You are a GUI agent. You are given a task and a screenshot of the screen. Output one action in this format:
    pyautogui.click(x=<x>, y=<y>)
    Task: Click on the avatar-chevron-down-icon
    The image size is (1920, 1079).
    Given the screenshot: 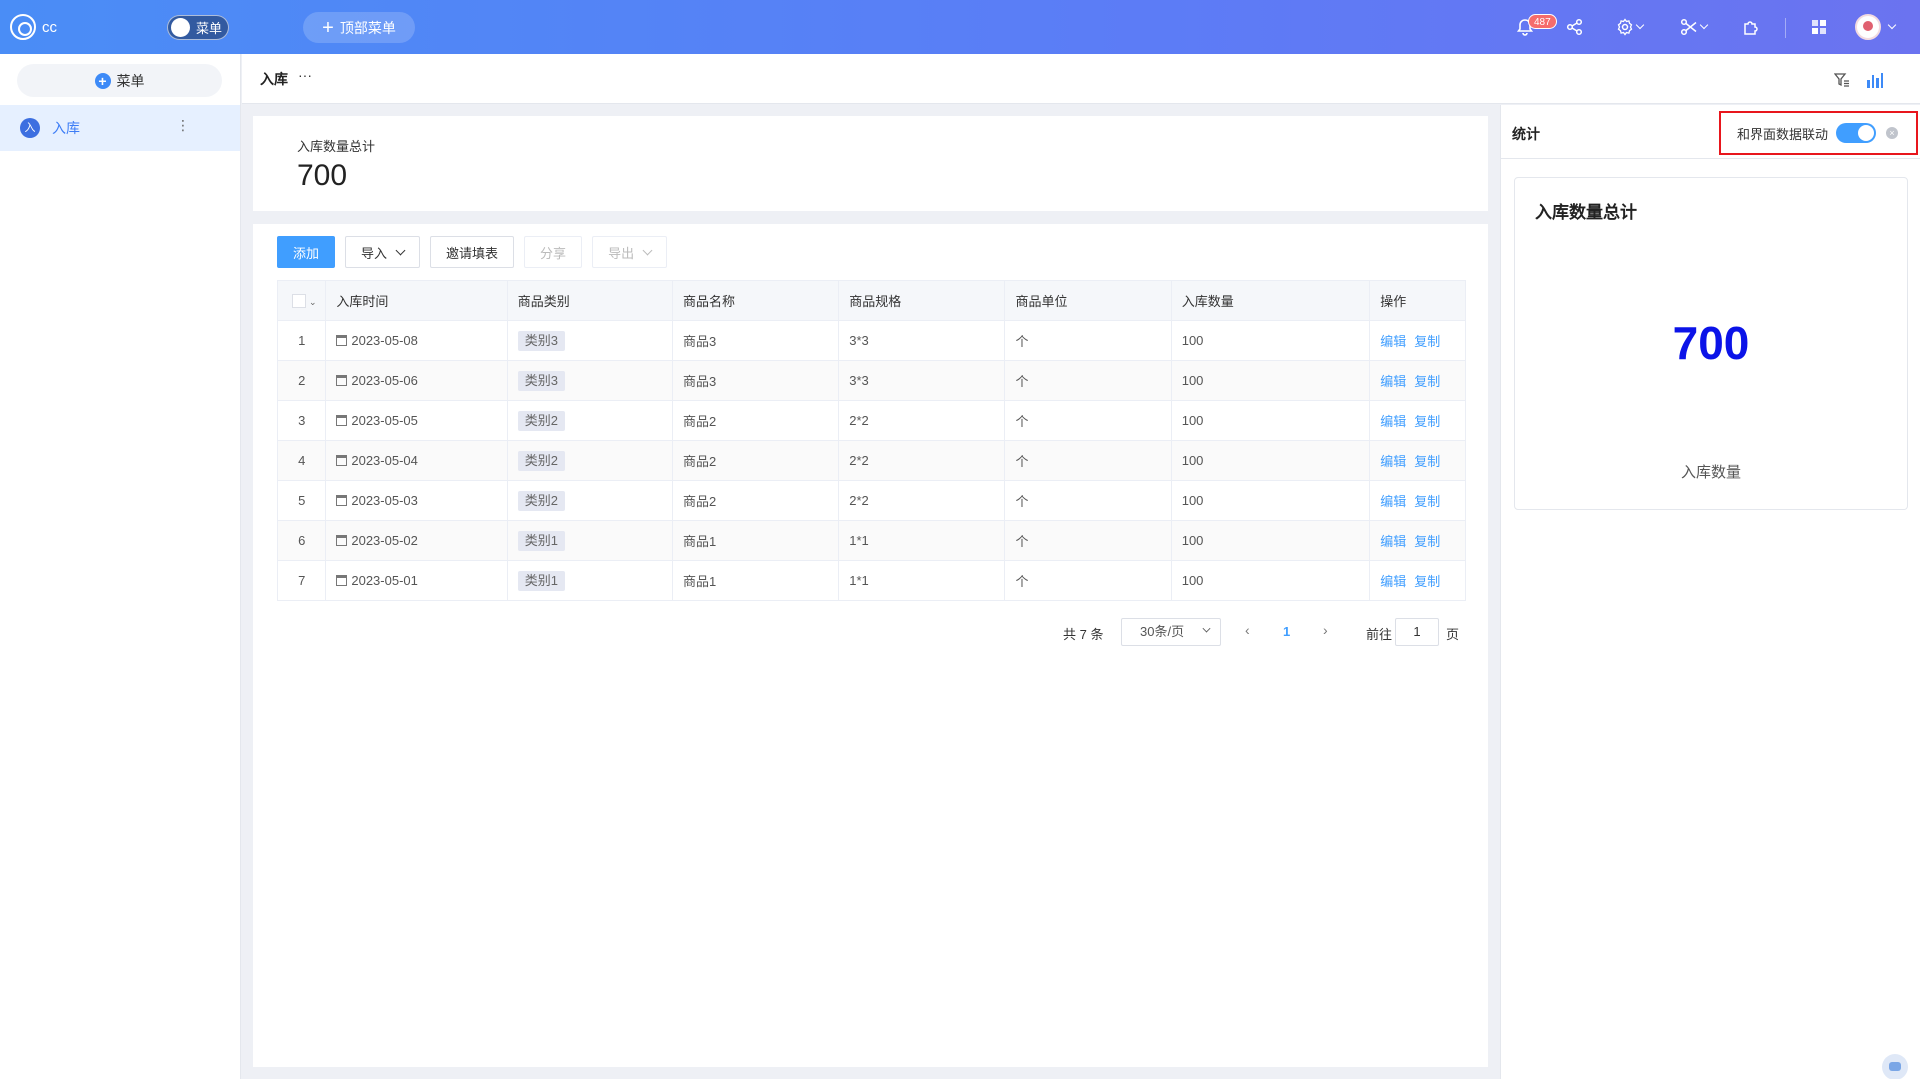 What is the action you would take?
    pyautogui.click(x=1890, y=27)
    